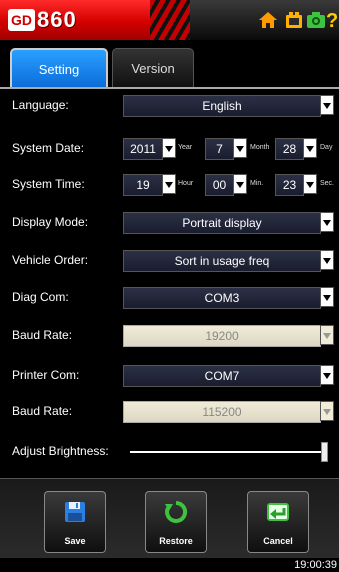 The height and width of the screenshot is (572, 339). I want to click on diag-baud-rate-select: 19200, so click(222, 336).